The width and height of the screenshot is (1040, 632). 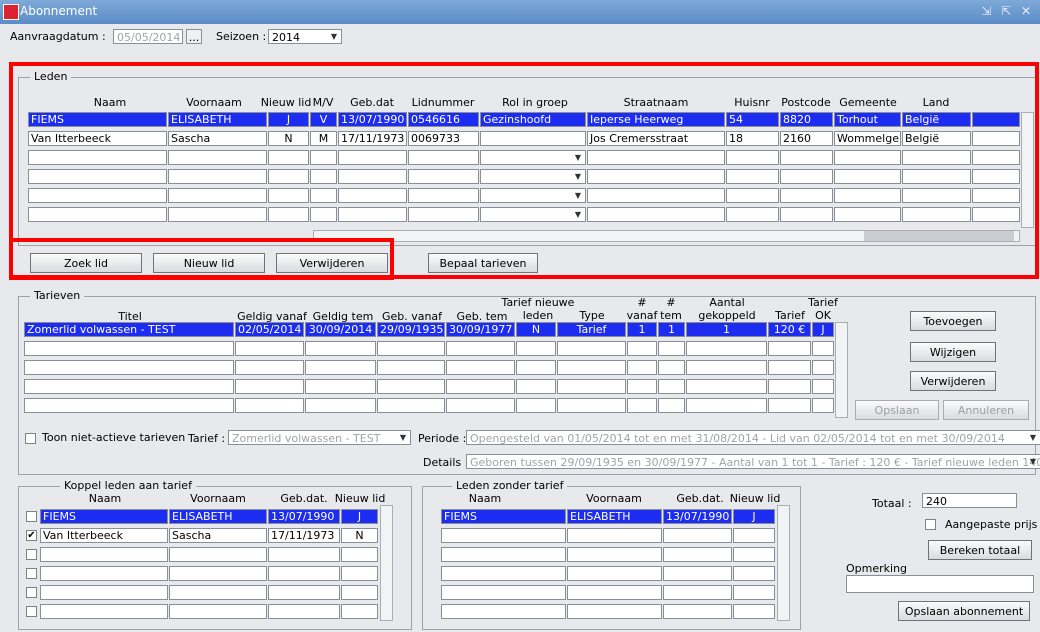 I want to click on table-cell: 13/07/1990, so click(x=304, y=516).